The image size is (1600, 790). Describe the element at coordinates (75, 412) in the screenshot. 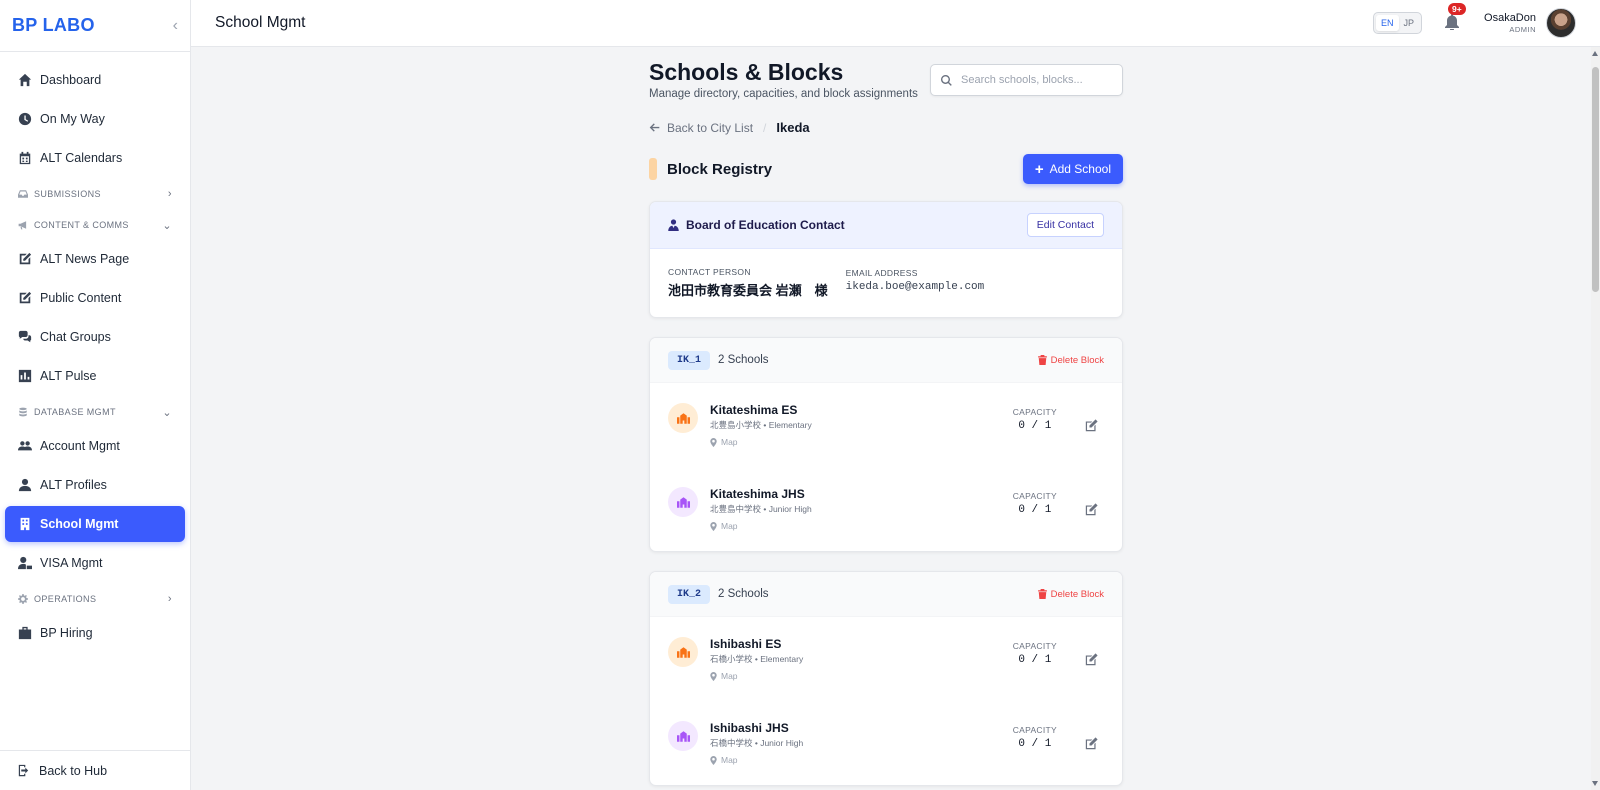

I see `section-label: DATABASE MGMT` at that location.